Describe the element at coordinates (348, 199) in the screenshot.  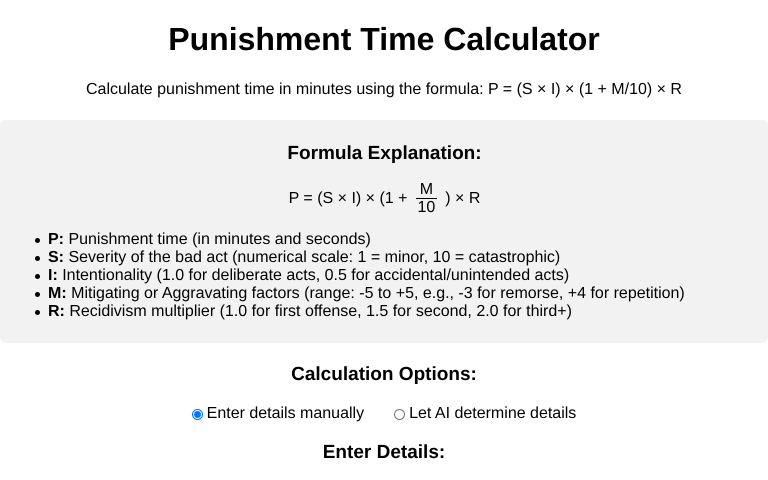
I see `formula-text: P = (S × I) × (1 +` at that location.